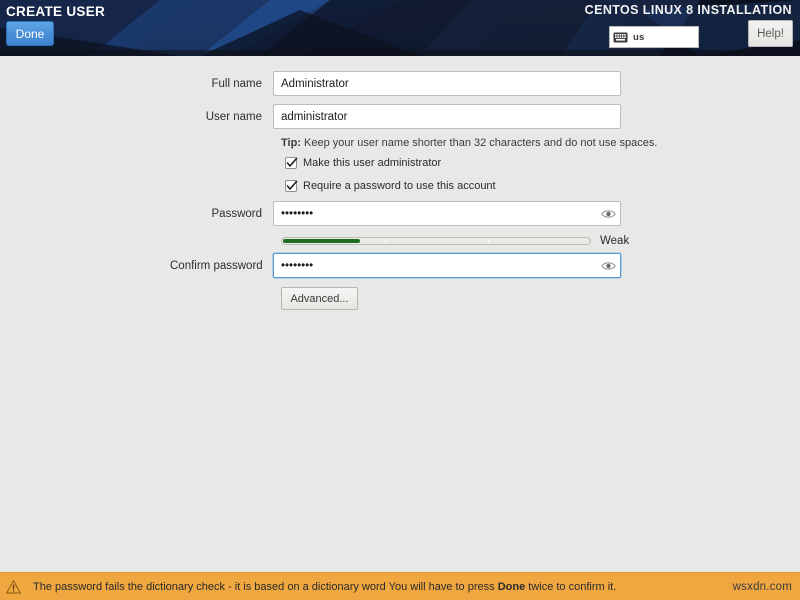  I want to click on password-field-wrap, so click(447, 213).